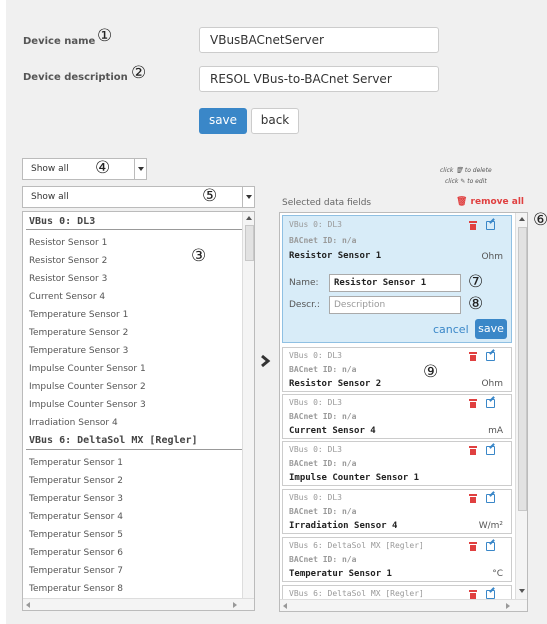 This screenshot has width=547, height=624. What do you see at coordinates (395, 305) in the screenshot?
I see `edit-description-input: Description` at bounding box center [395, 305].